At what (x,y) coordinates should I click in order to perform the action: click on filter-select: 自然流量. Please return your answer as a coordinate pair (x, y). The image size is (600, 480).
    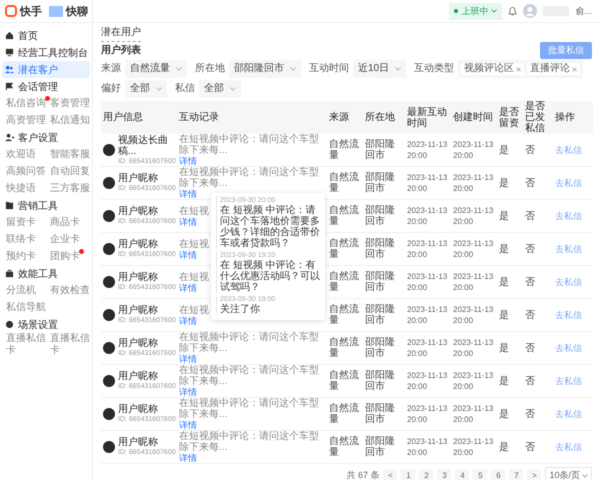
    Looking at the image, I should click on (156, 69).